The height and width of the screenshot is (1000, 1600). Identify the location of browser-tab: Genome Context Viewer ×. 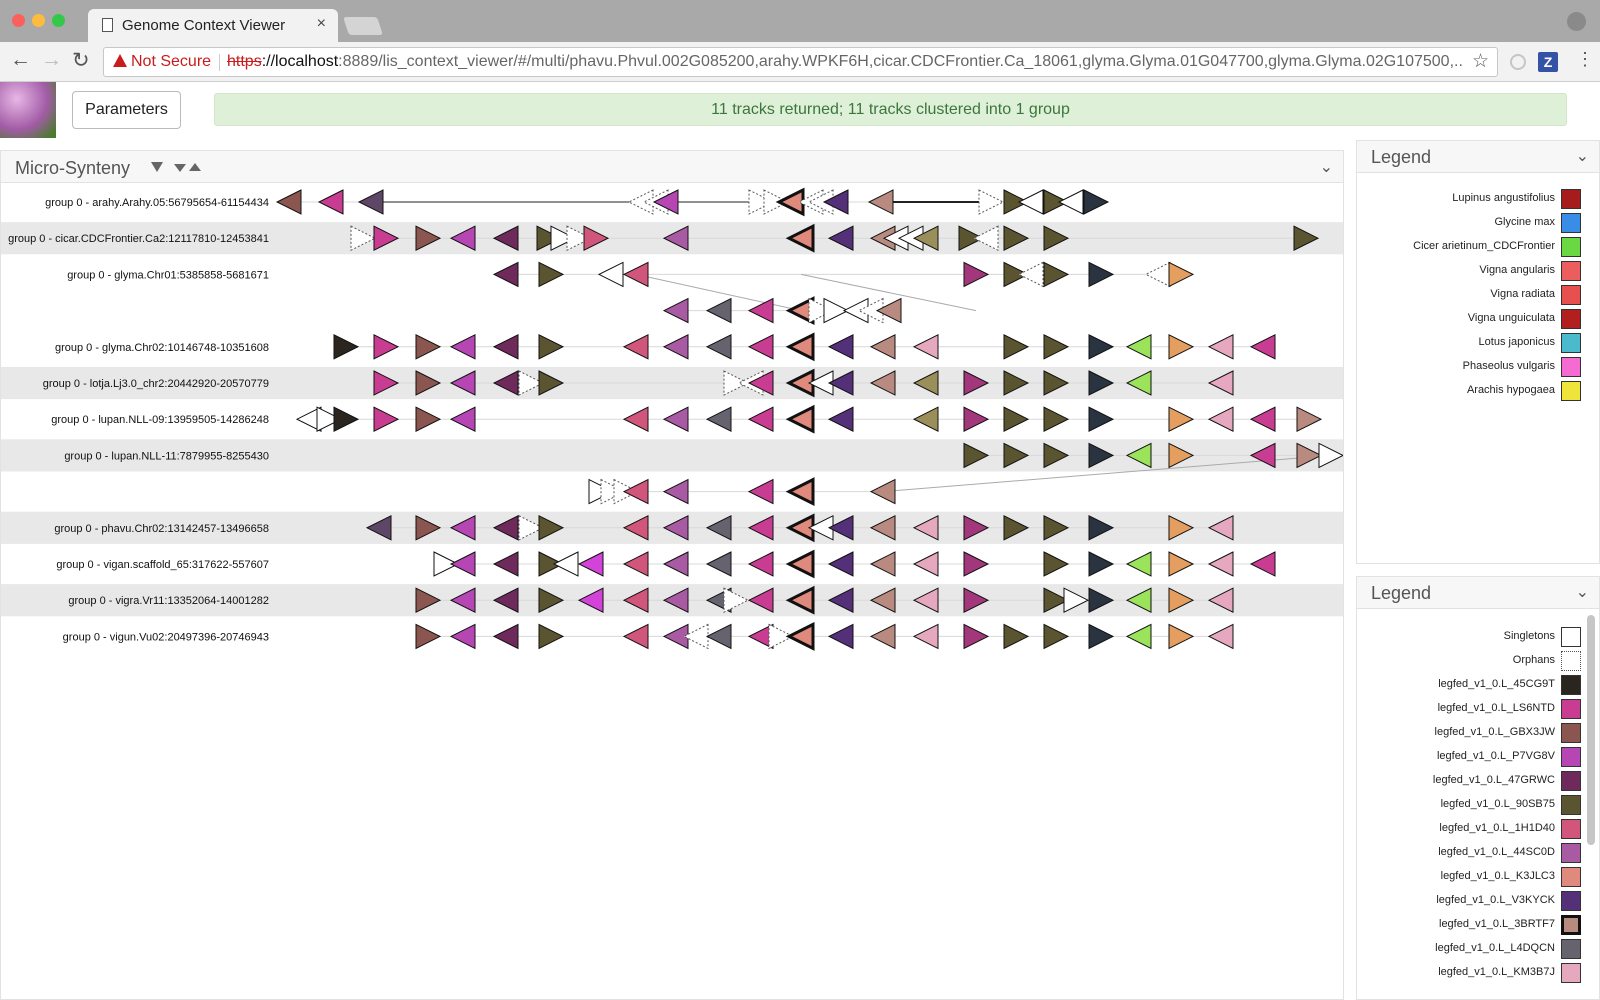
(213, 25).